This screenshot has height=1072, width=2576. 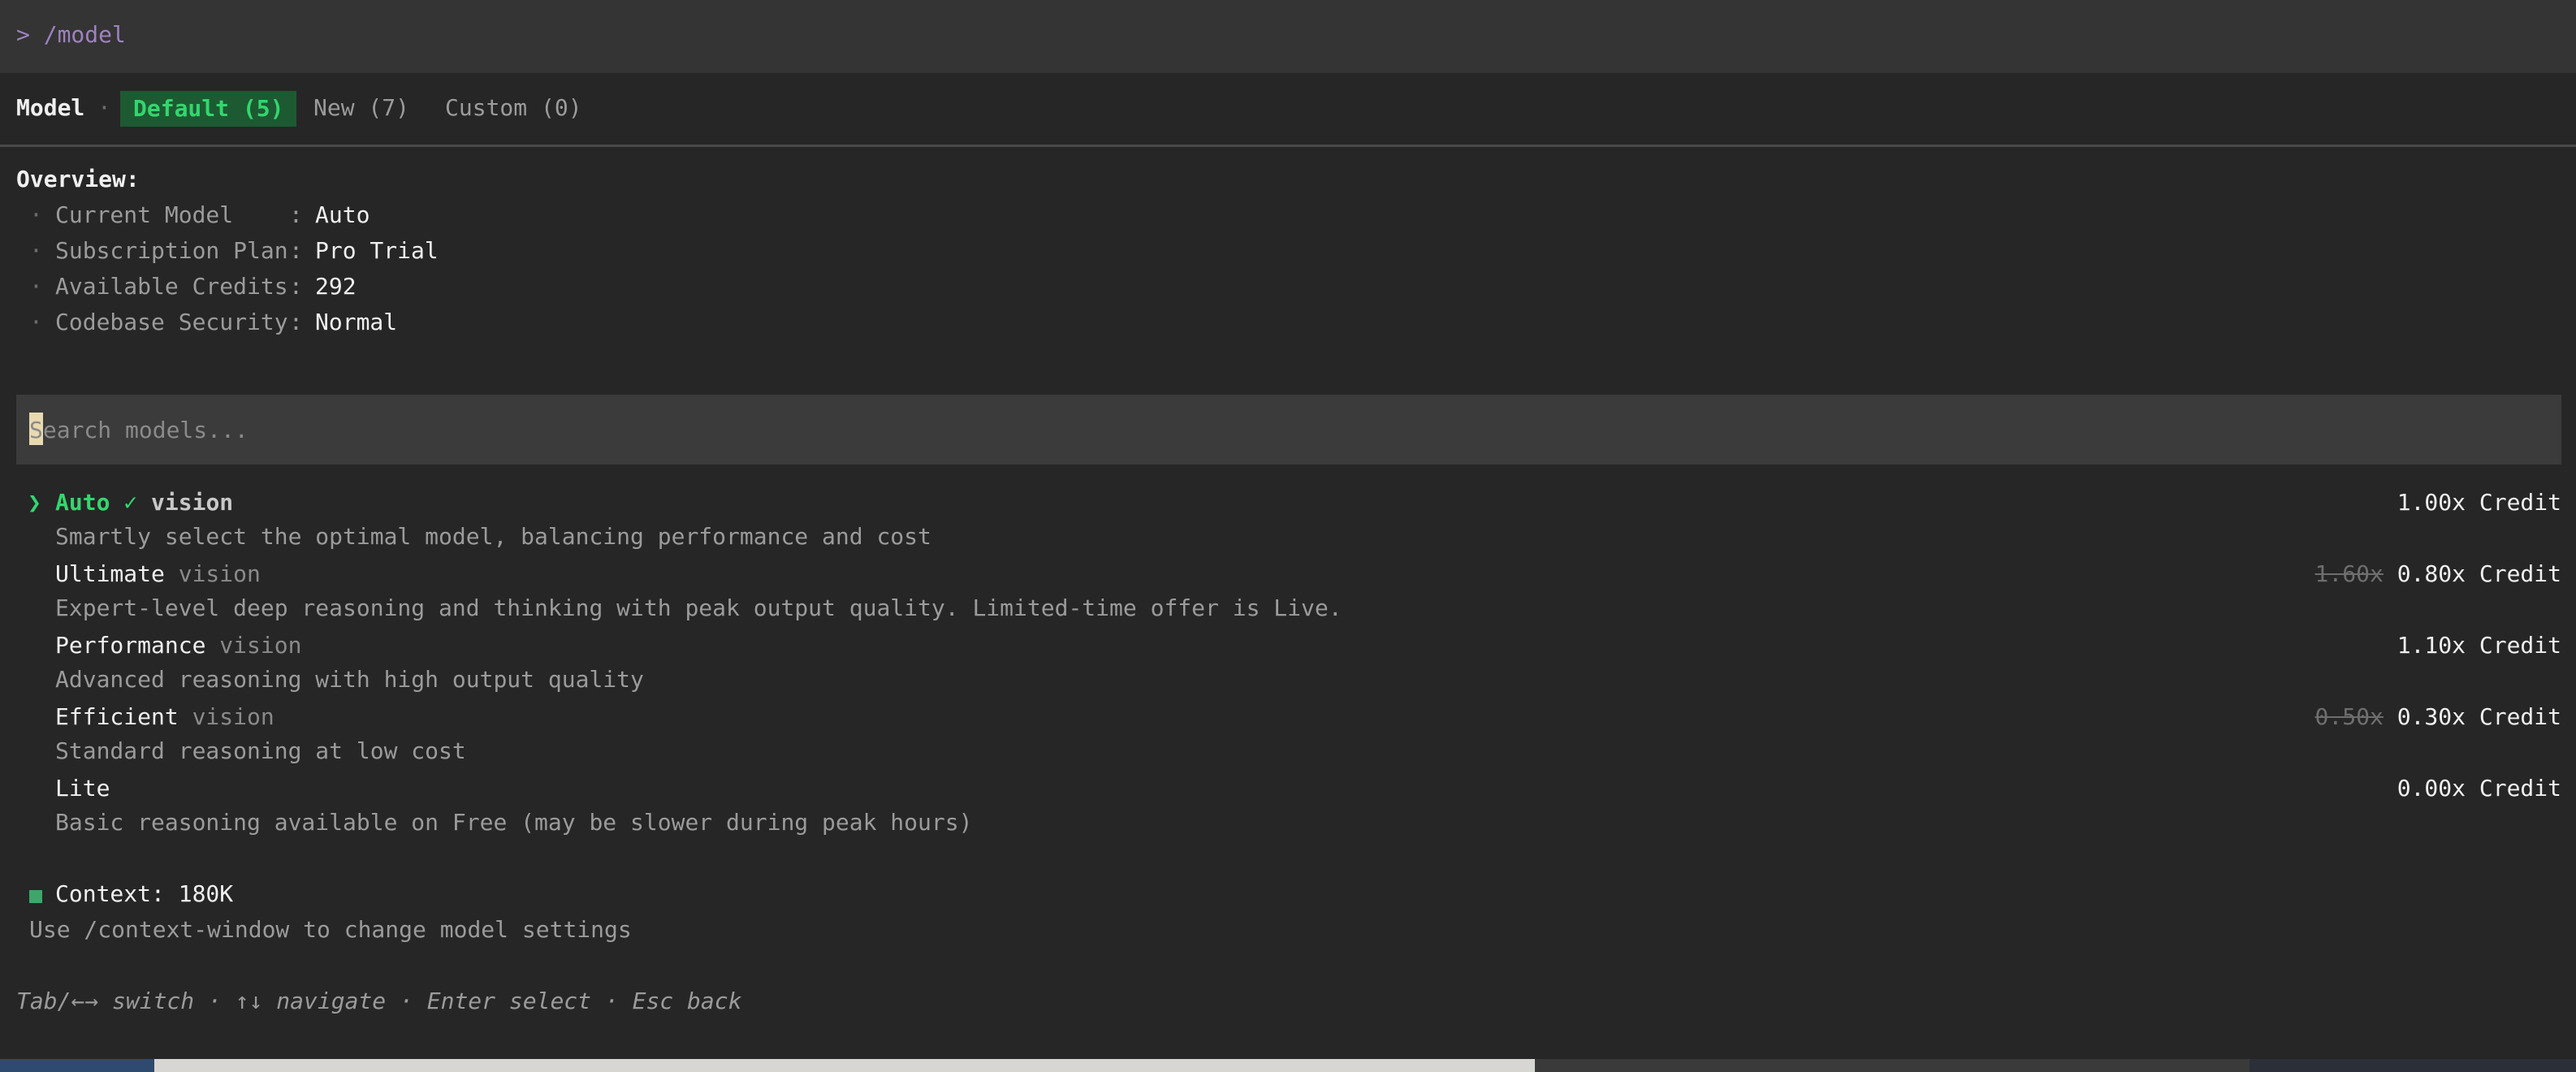 I want to click on model-name: Efficient, so click(x=117, y=716).